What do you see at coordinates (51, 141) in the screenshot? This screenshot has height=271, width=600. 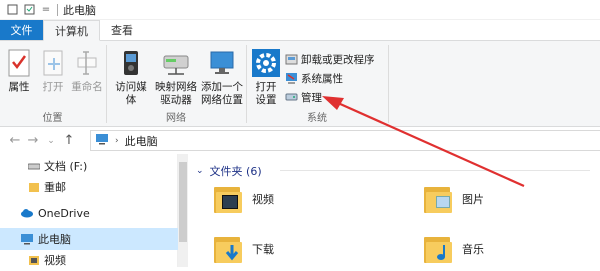 I see `recent-chevron-icon: ⌄` at bounding box center [51, 141].